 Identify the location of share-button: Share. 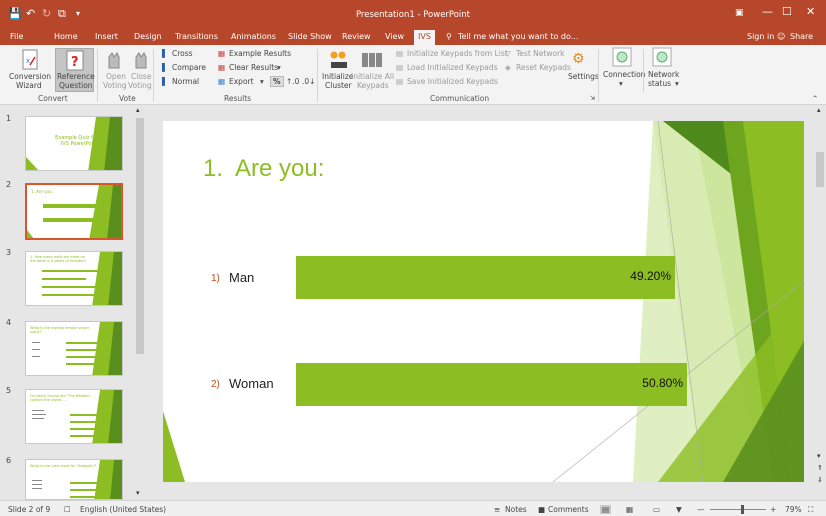
(801, 36).